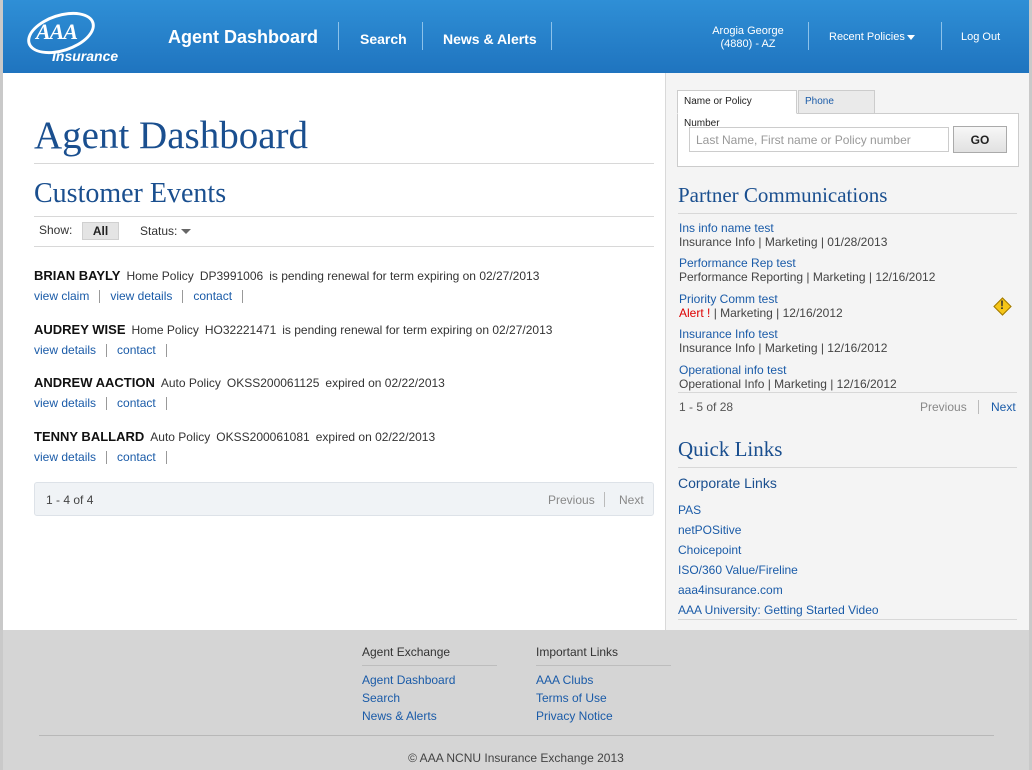 The height and width of the screenshot is (770, 1032). What do you see at coordinates (778, 513) in the screenshot?
I see `quick-link-pas: PAS` at bounding box center [778, 513].